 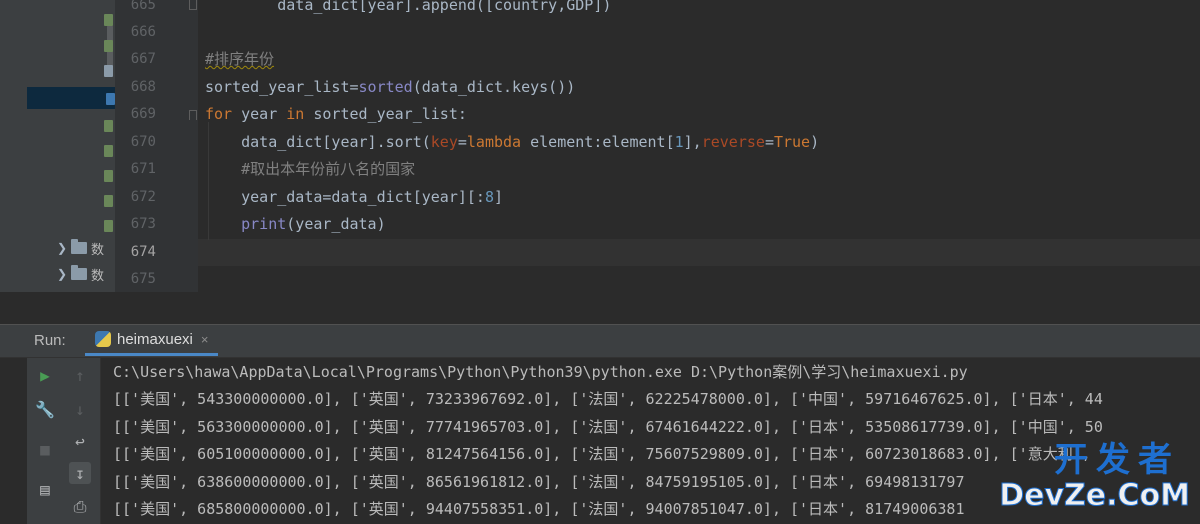 I want to click on python-icon, so click(x=103, y=339).